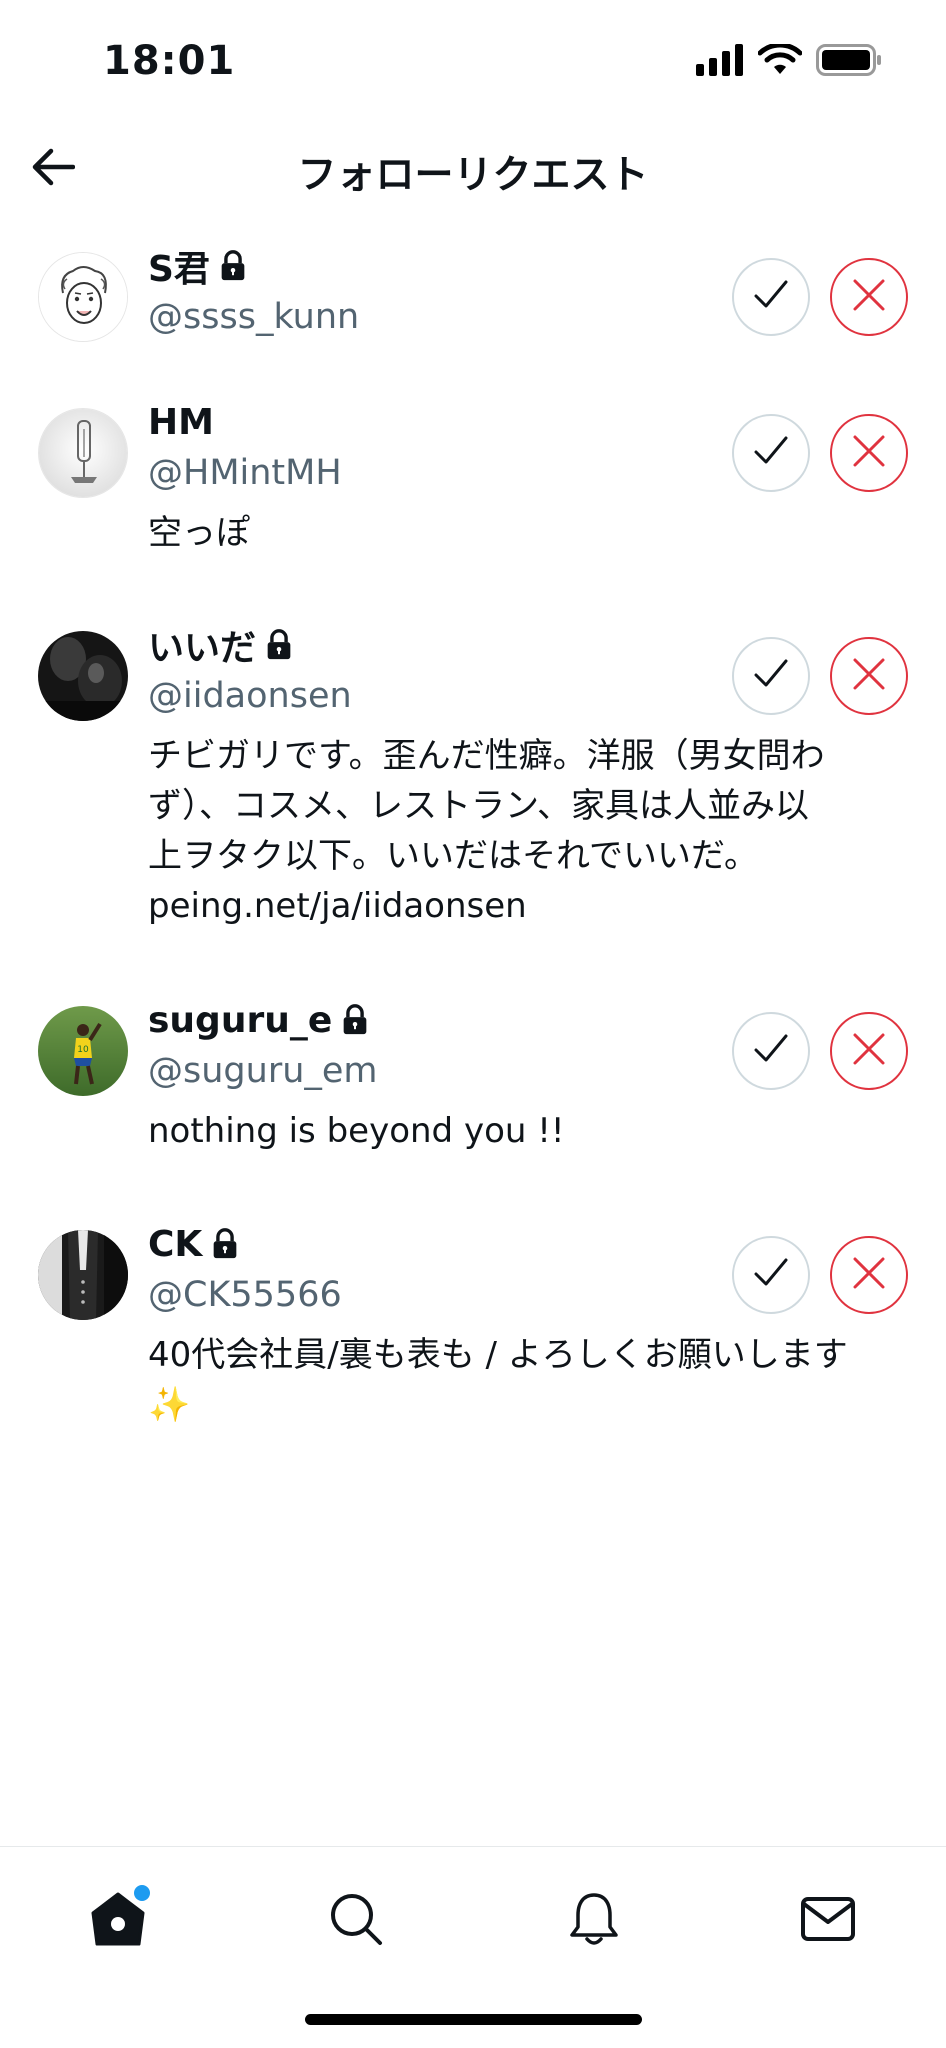  Describe the element at coordinates (720, 62) in the screenshot. I see `signal-icon` at that location.